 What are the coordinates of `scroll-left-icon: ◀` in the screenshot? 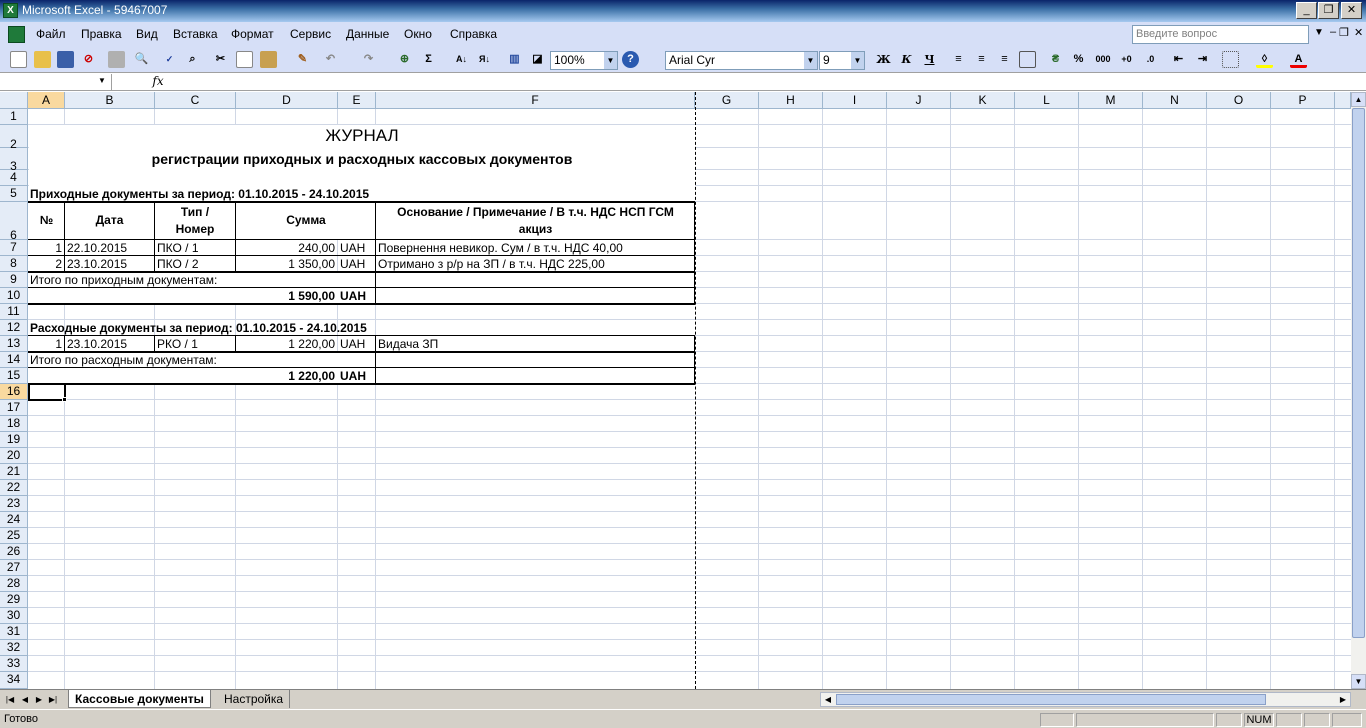 It's located at (828, 699).